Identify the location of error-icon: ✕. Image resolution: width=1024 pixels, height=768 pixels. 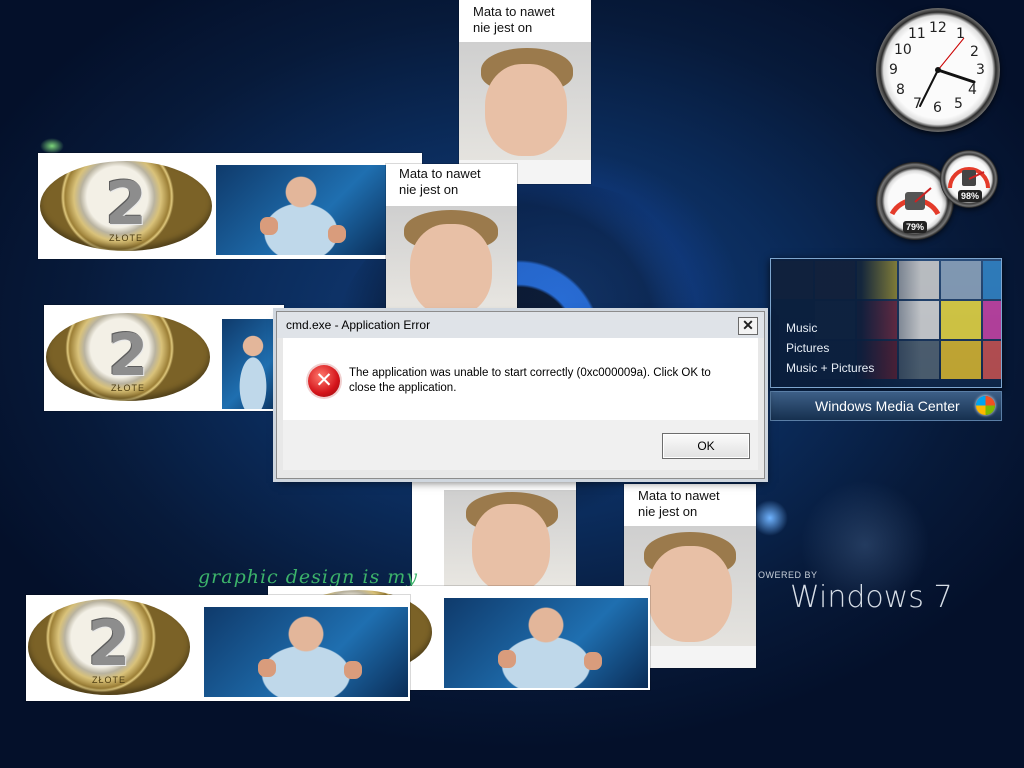
(324, 381).